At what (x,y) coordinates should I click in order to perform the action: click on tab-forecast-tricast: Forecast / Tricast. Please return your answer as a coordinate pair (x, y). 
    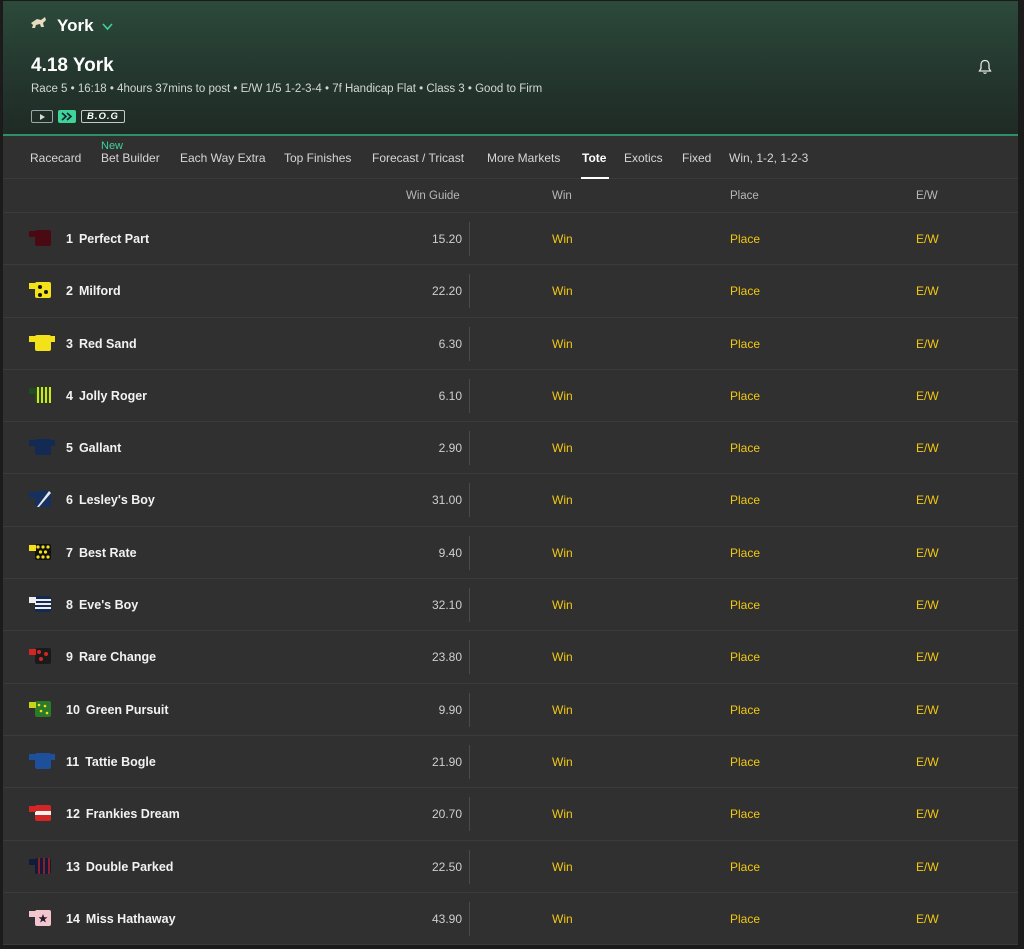
    Looking at the image, I should click on (418, 158).